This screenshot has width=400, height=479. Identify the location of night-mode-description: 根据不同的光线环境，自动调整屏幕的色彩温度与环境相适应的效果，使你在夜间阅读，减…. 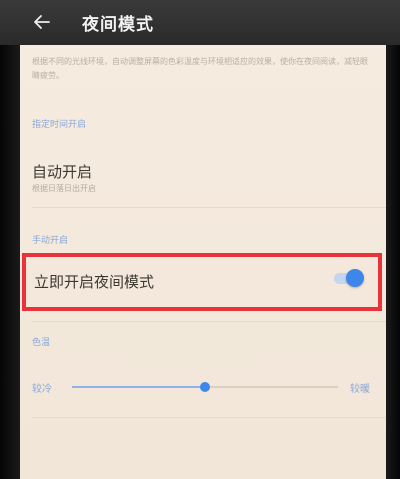
(200, 68).